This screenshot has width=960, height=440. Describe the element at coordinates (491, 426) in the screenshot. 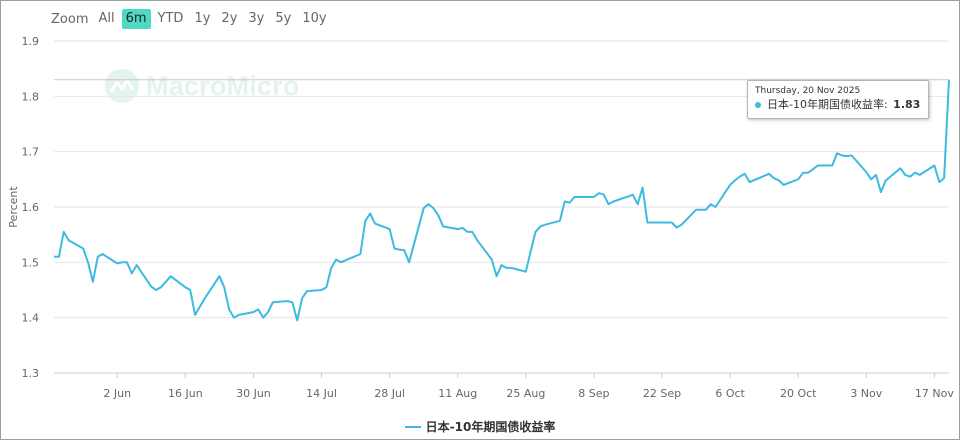

I see `legend-item-label: 日本-10年期国债收益率` at that location.